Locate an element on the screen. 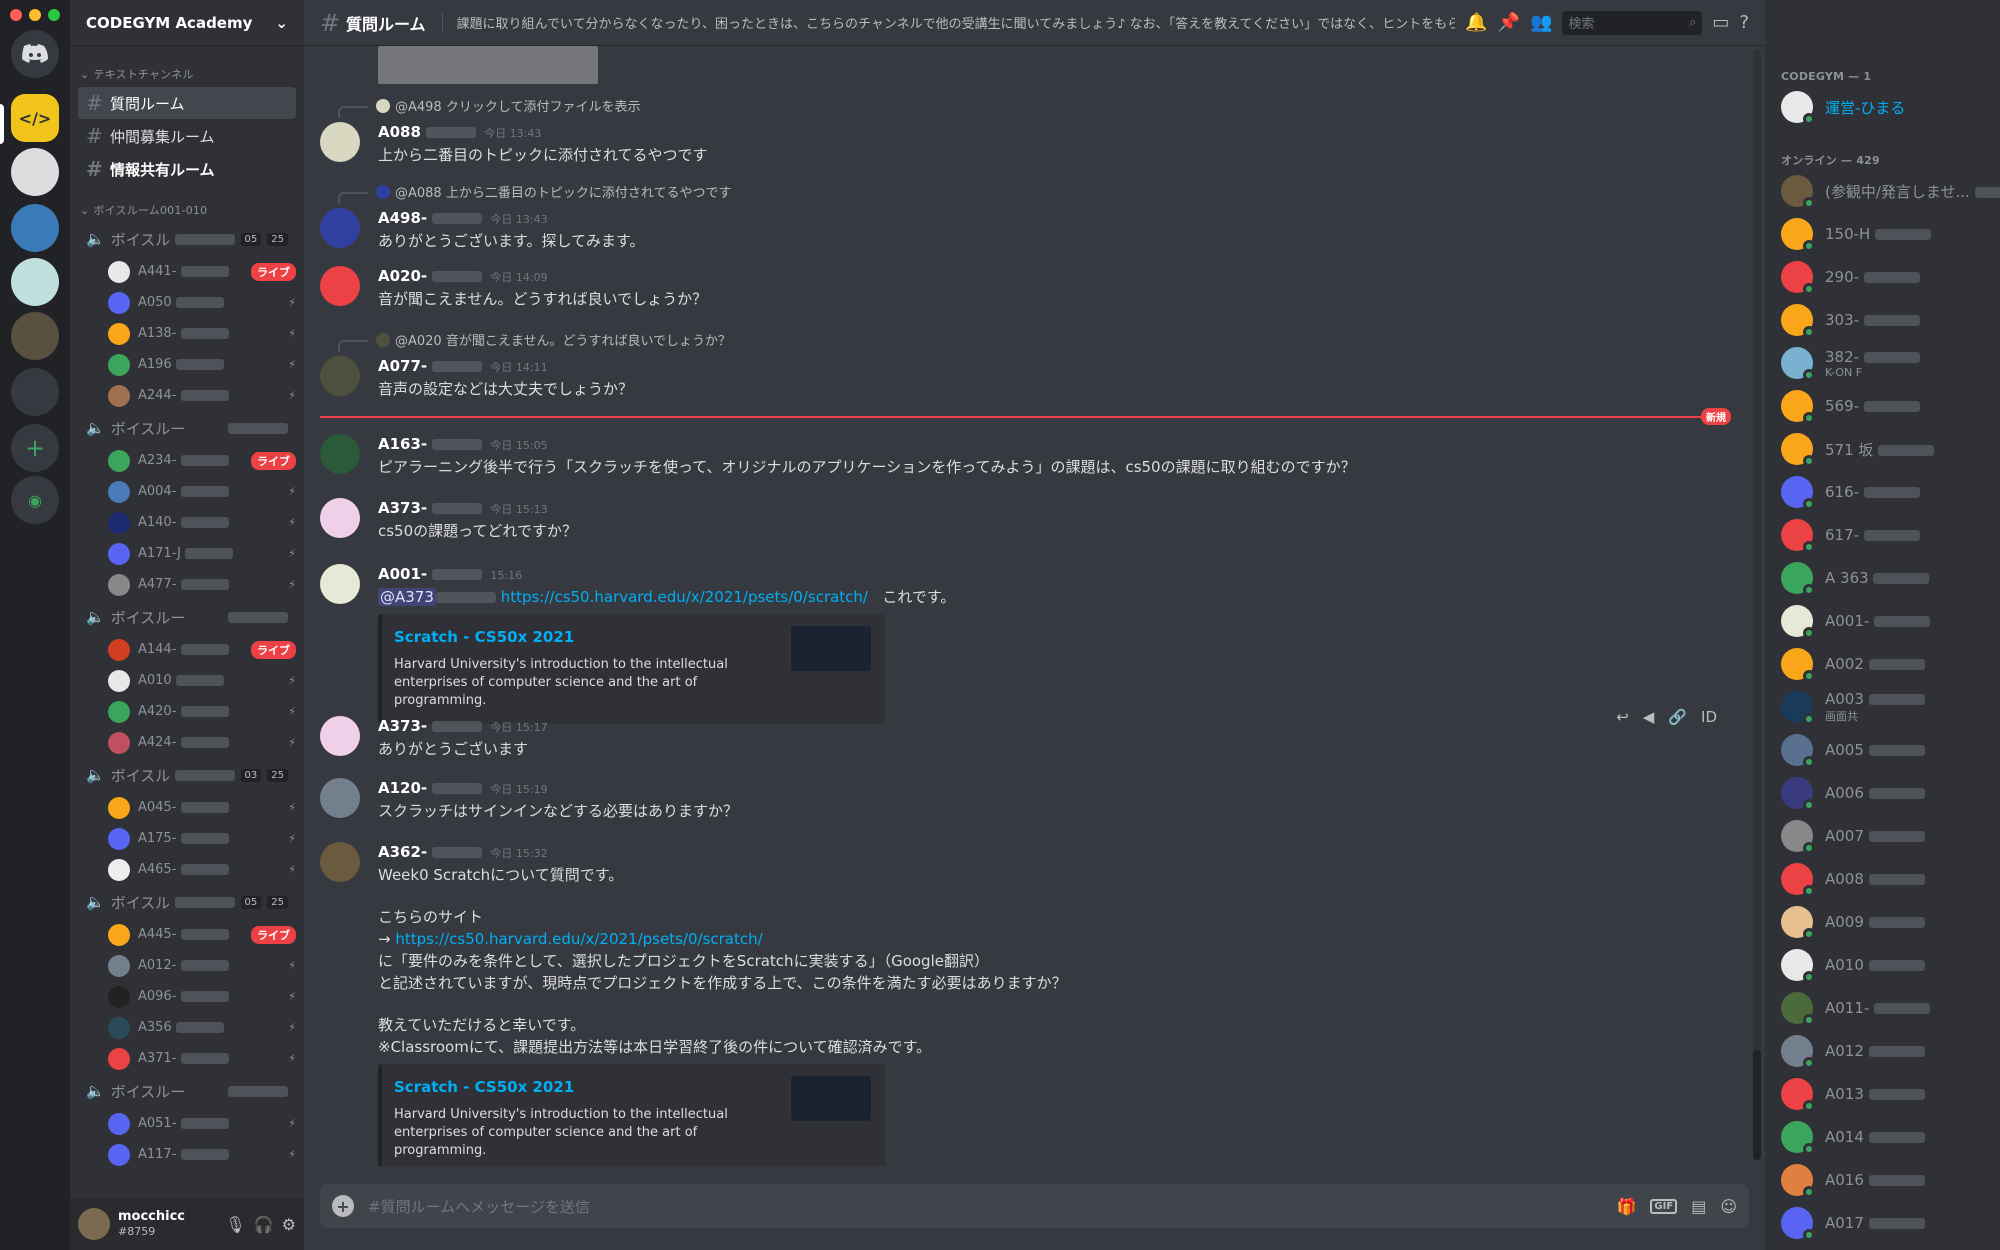 The height and width of the screenshot is (1250, 2000). voice-user: A356 ⚡ is located at coordinates (202, 1027).